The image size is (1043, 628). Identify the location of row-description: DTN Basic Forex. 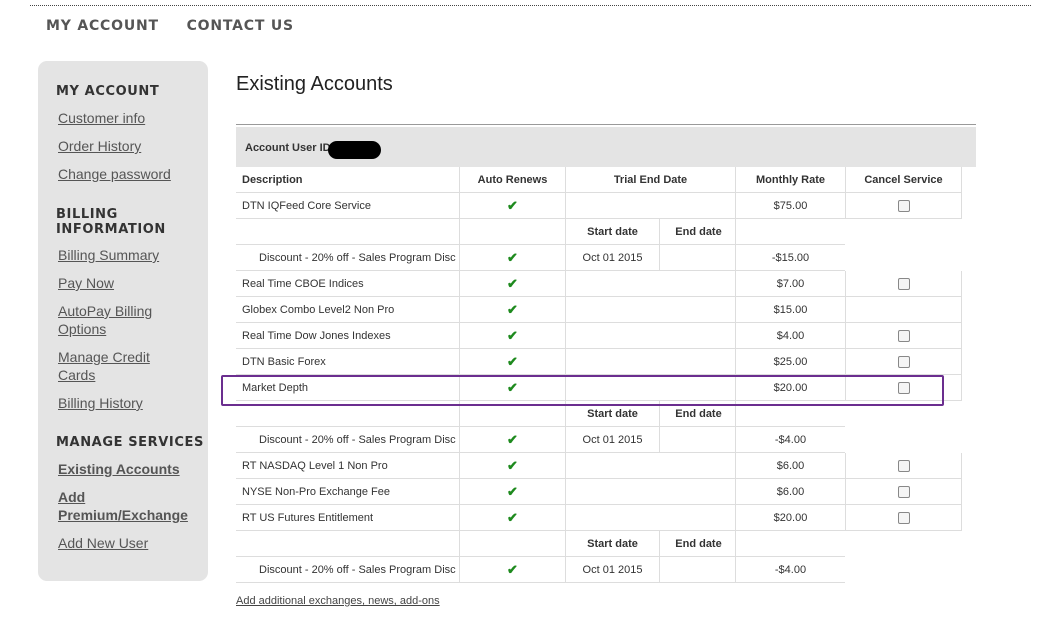
(347, 362).